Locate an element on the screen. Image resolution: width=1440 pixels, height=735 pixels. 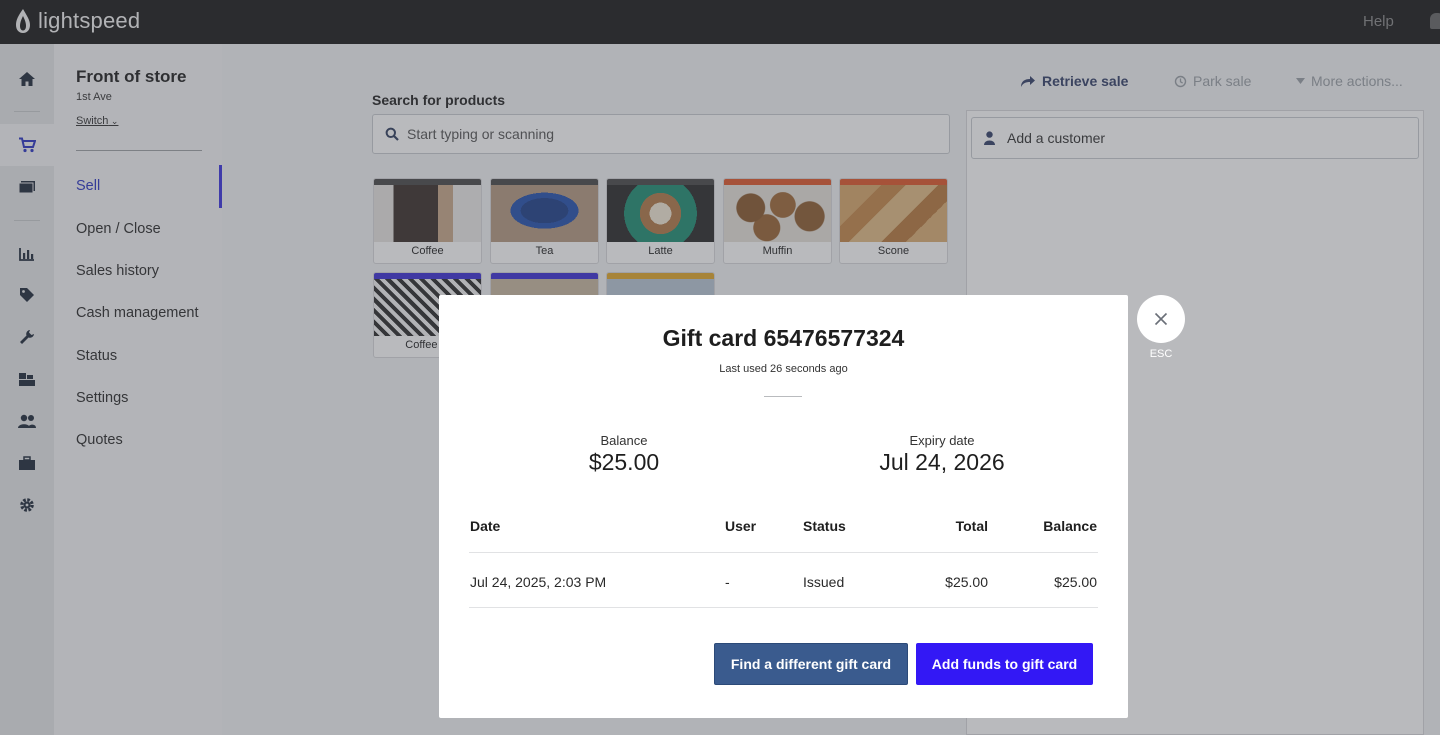
column-header-total: Total is located at coordinates (971, 526).